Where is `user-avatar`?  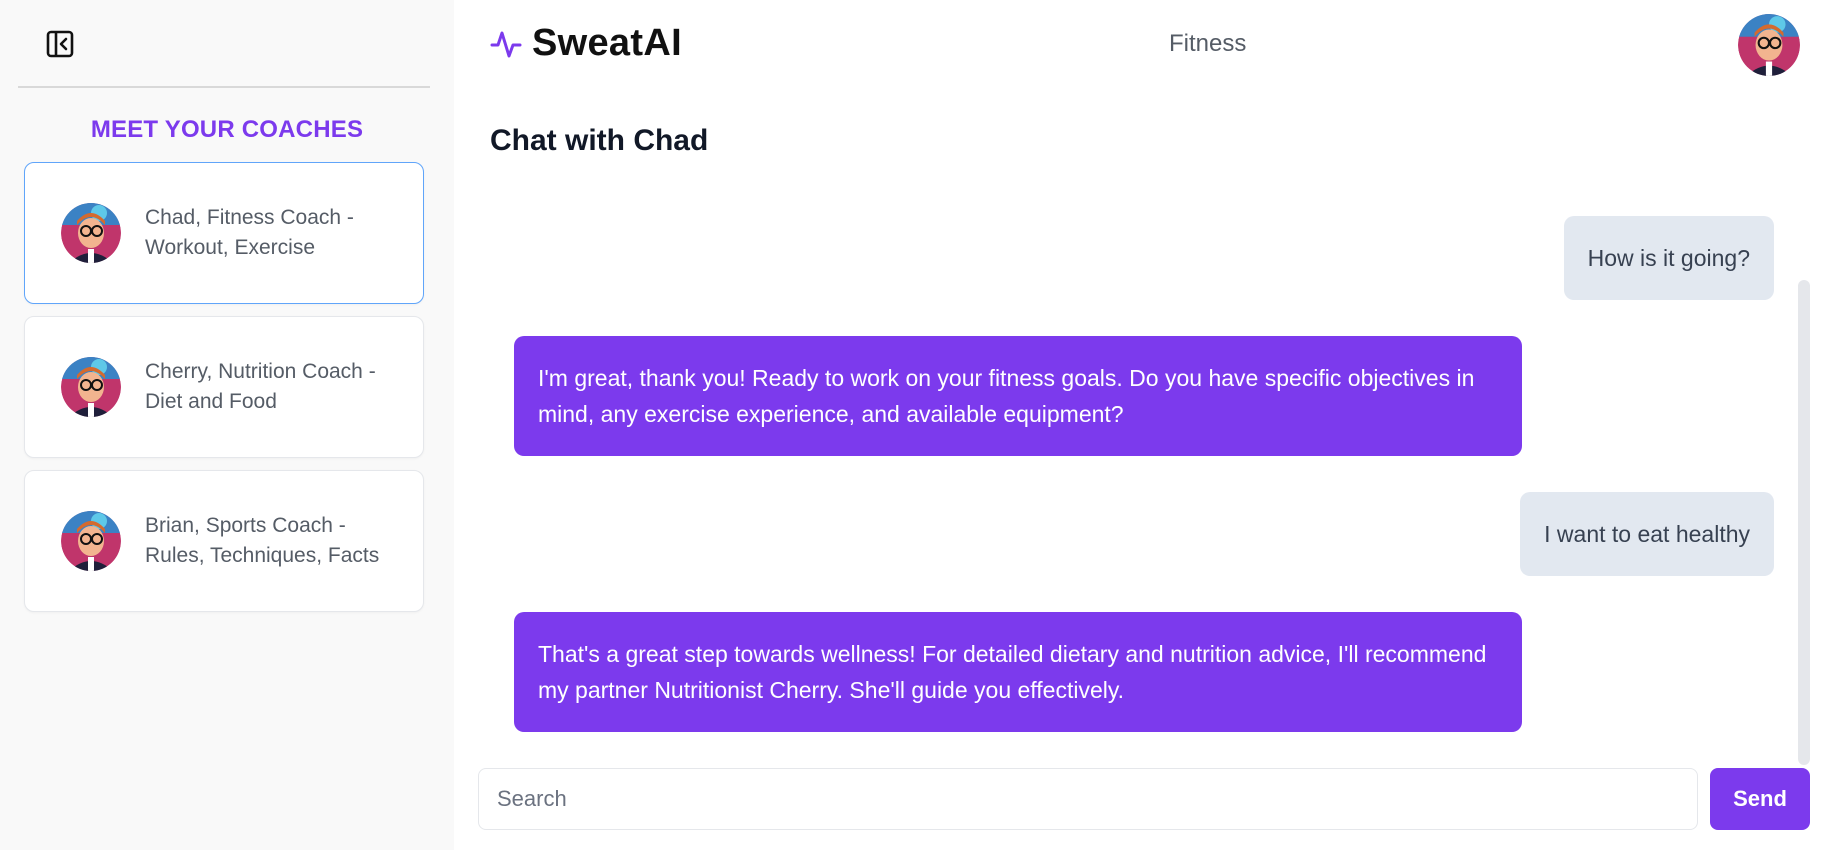
user-avatar is located at coordinates (1769, 45).